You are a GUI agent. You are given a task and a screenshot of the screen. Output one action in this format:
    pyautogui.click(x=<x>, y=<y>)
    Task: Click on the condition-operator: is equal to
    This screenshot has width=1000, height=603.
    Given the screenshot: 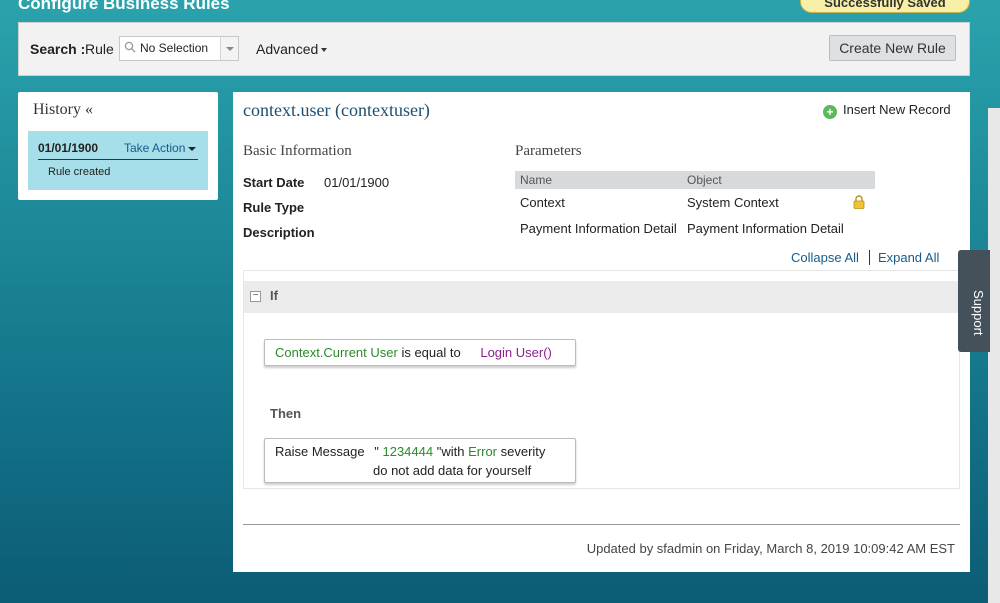 What is the action you would take?
    pyautogui.click(x=430, y=352)
    